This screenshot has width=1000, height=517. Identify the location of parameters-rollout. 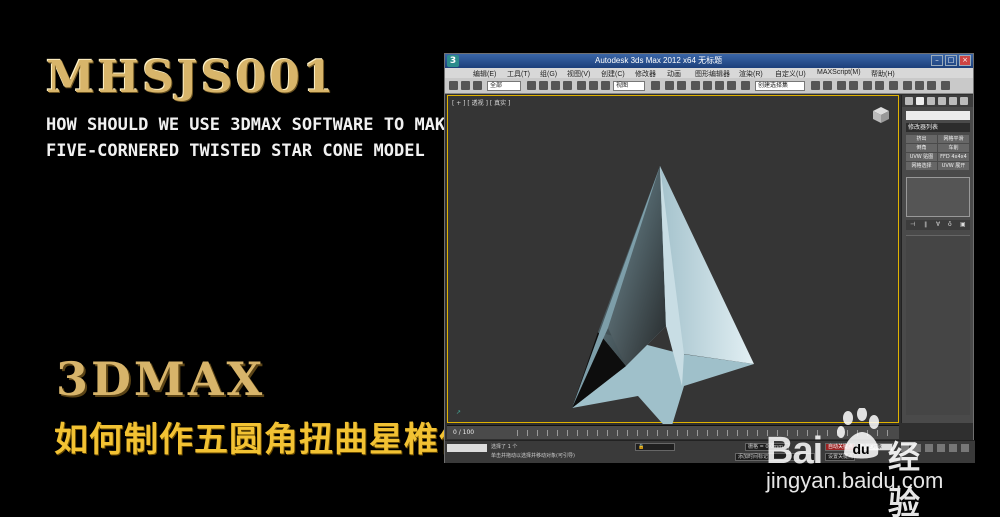
(938, 325).